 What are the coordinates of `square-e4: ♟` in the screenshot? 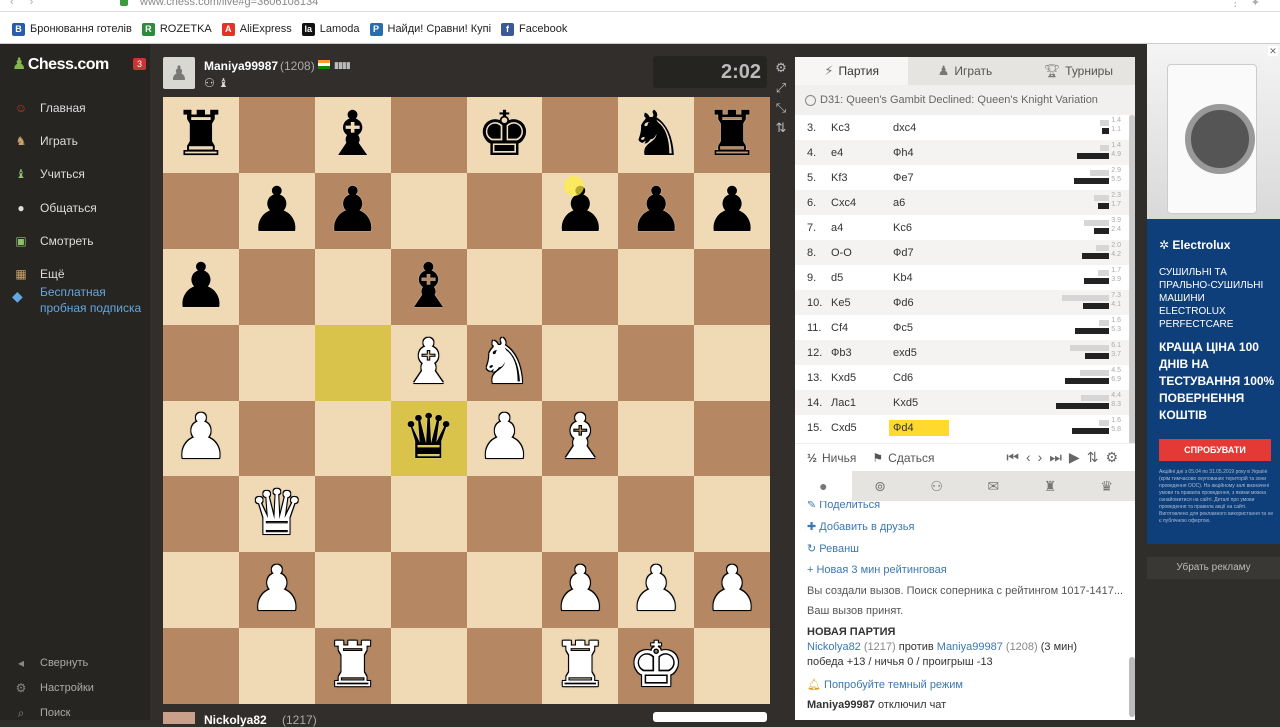 It's located at (504, 438).